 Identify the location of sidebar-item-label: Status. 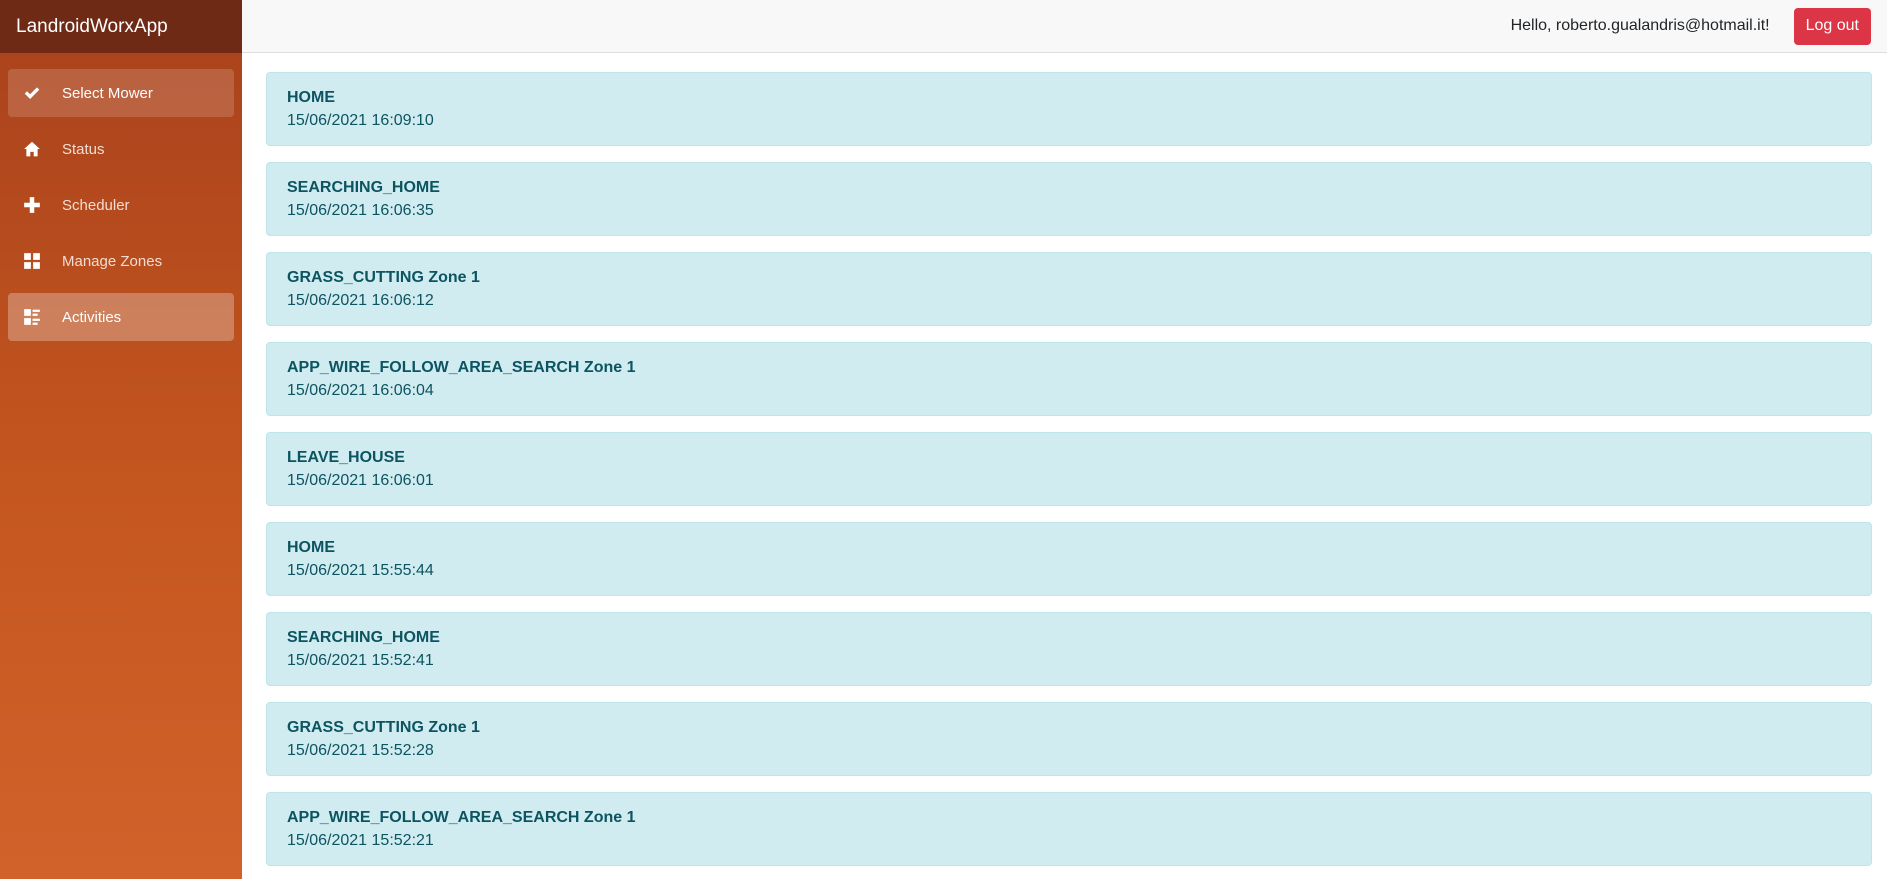
(83, 149).